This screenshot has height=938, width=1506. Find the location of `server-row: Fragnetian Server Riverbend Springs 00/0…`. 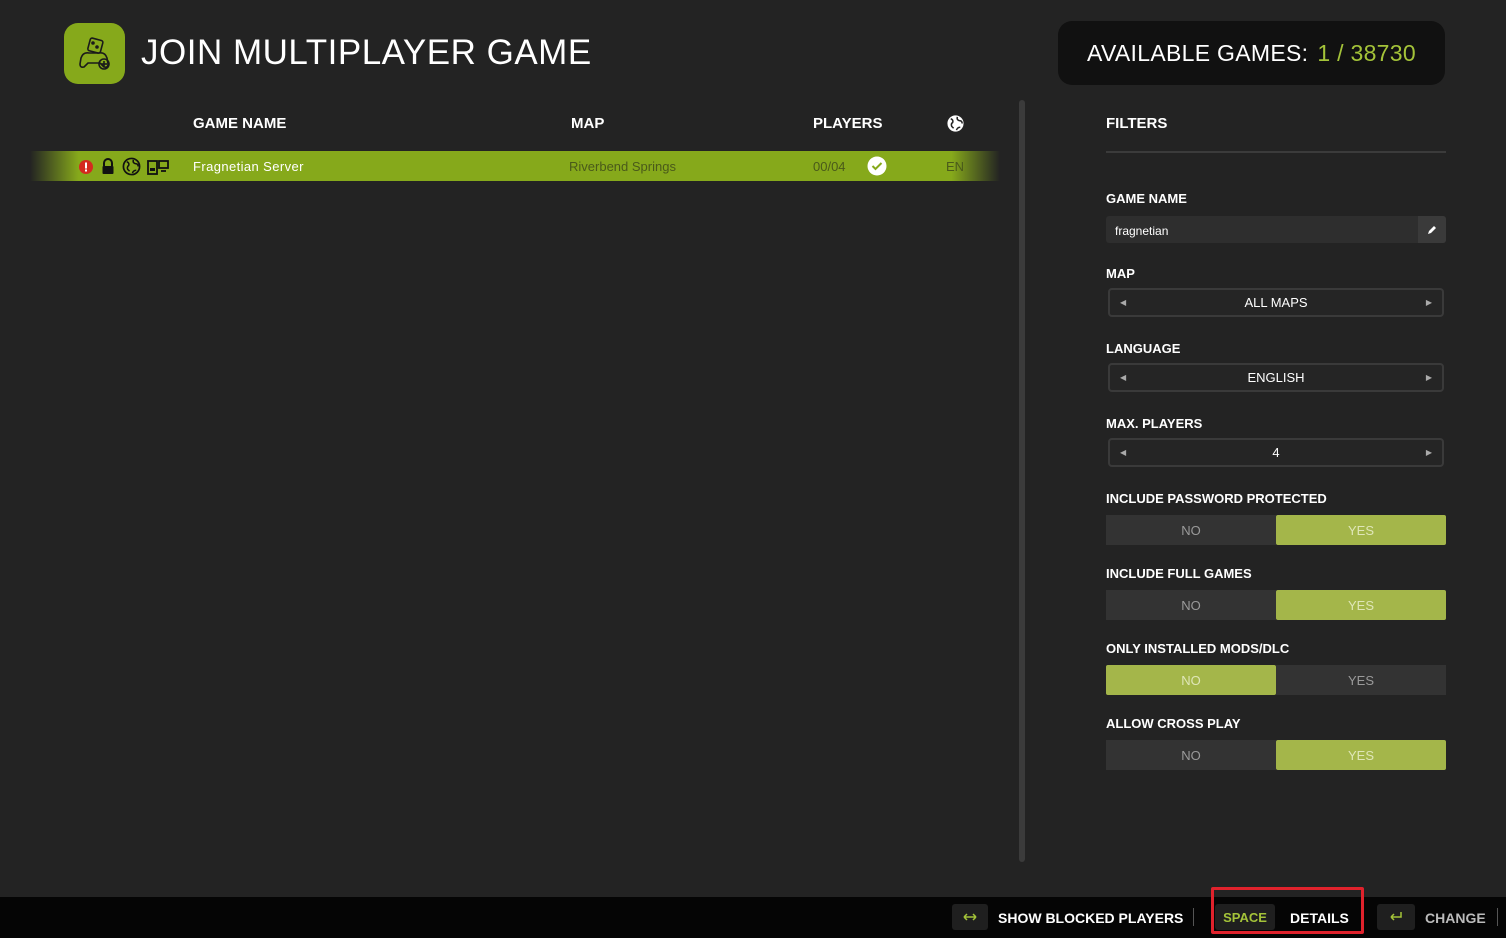

server-row: Fragnetian Server Riverbend Springs 00/0… is located at coordinates (515, 166).